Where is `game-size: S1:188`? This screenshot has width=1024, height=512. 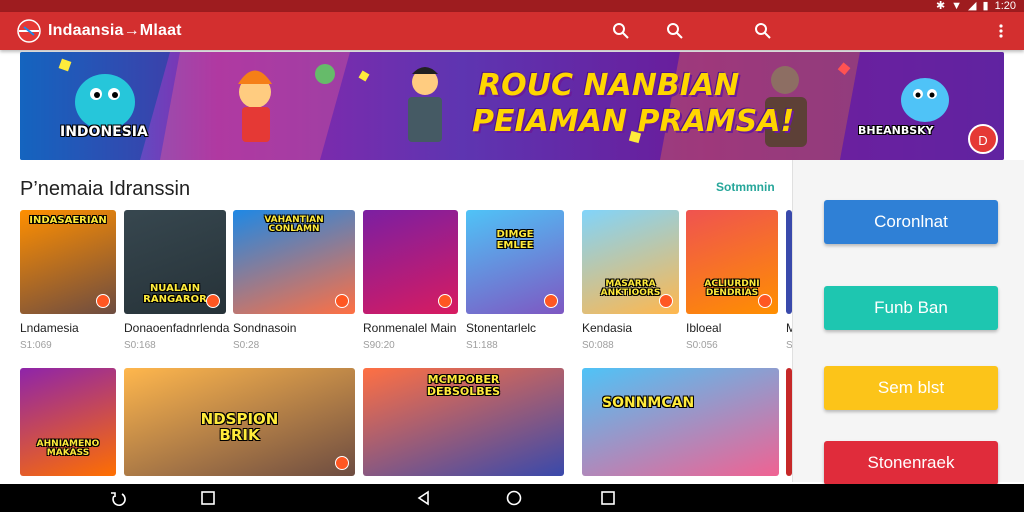
game-size: S1:188 is located at coordinates (482, 345).